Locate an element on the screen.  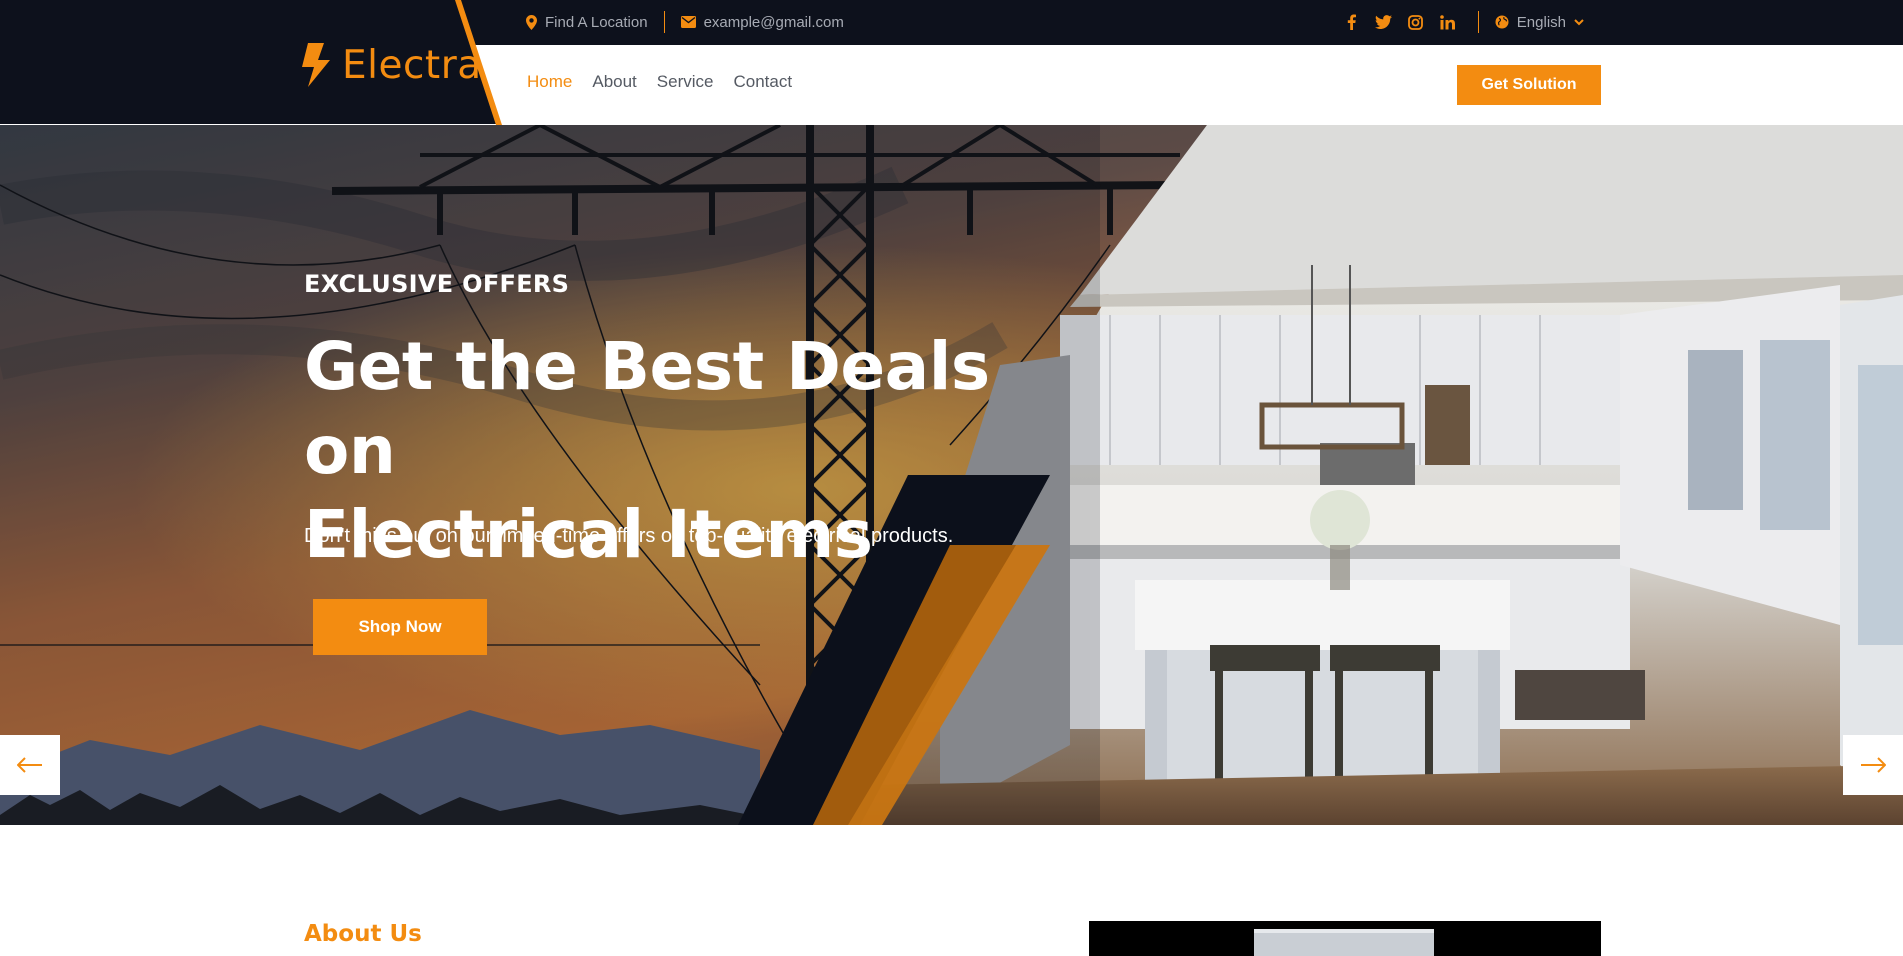
globe-icon is located at coordinates (1502, 22).